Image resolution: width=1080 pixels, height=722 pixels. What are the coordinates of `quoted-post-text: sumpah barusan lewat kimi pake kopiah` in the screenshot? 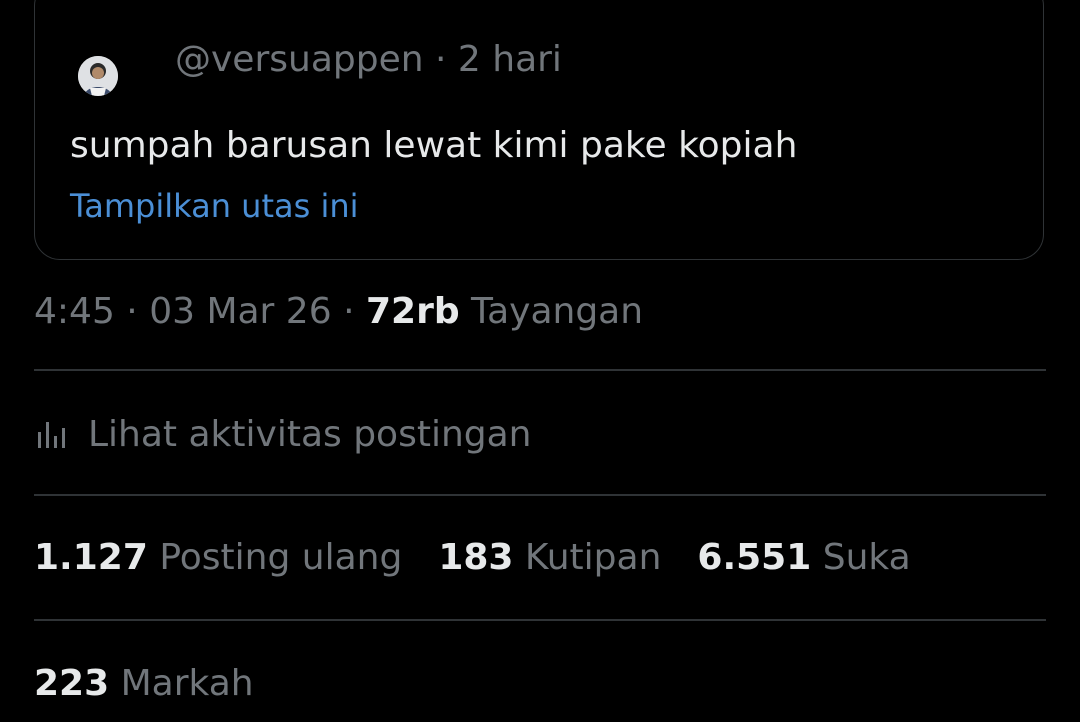 It's located at (434, 145).